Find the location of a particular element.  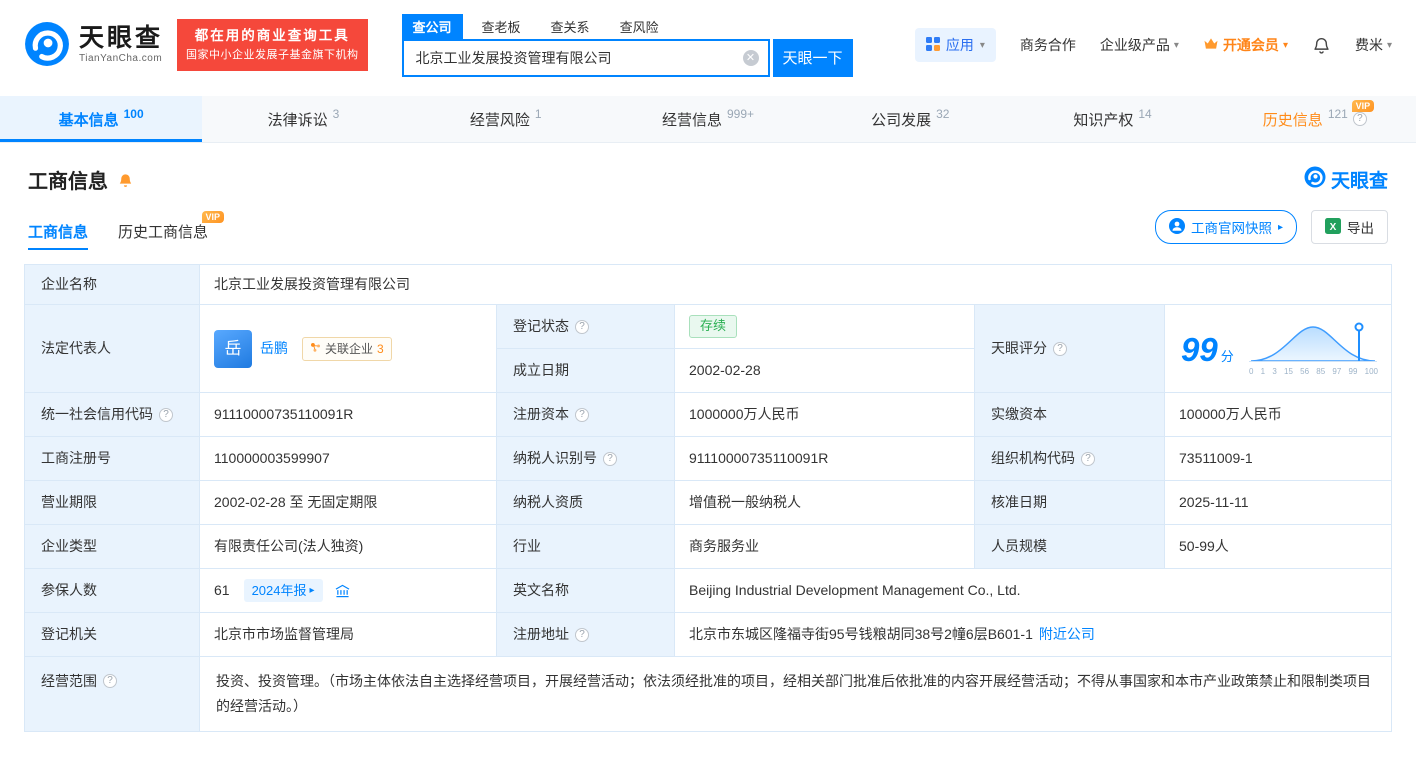

industry-value: 商务服务业 is located at coordinates (825, 547).